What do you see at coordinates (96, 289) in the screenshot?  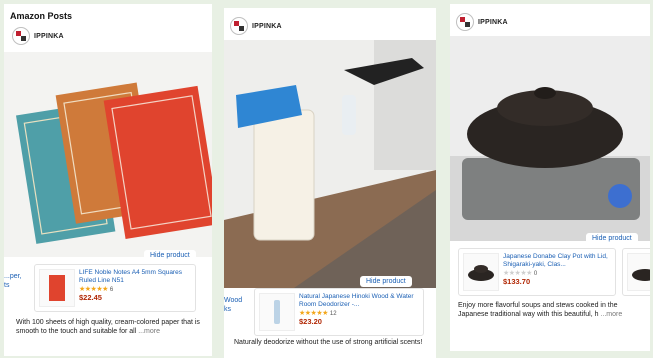 I see `rating-stars: ★★★★★ 6` at bounding box center [96, 289].